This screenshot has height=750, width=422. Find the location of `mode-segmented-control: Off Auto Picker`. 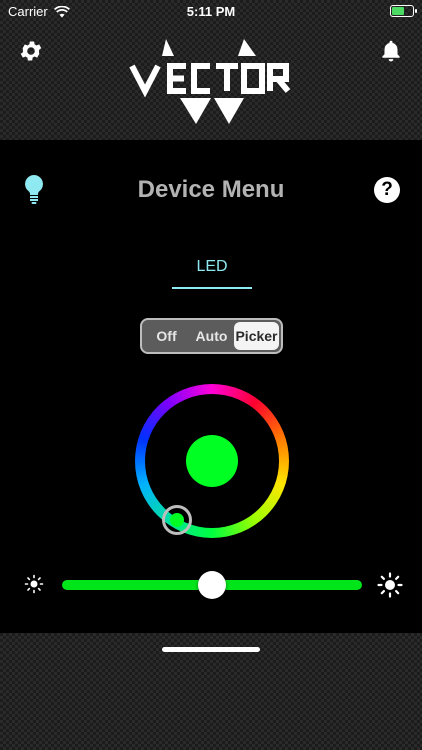

mode-segmented-control: Off Auto Picker is located at coordinates (211, 336).